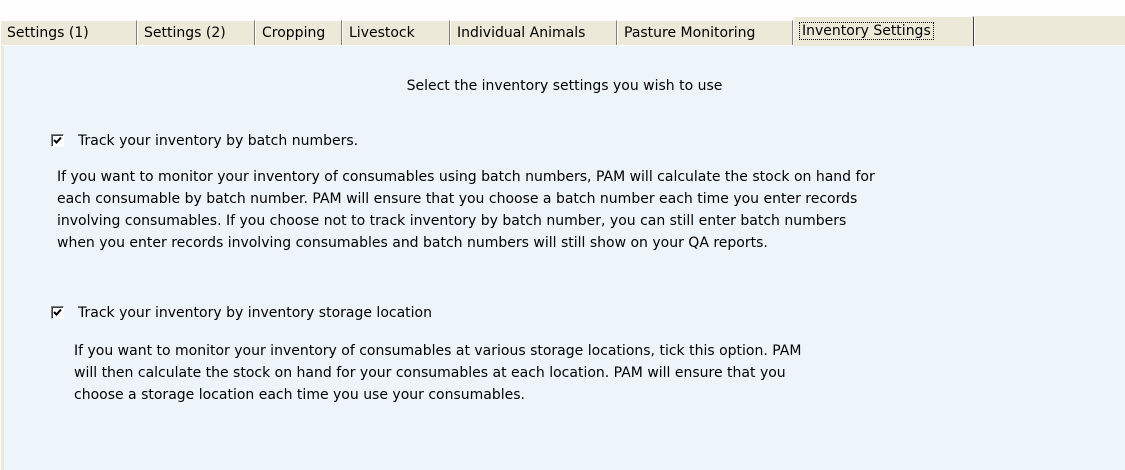 Image resolution: width=1125 pixels, height=470 pixels. What do you see at coordinates (690, 33) in the screenshot?
I see `tab-label: Pasture Monitoring` at bounding box center [690, 33].